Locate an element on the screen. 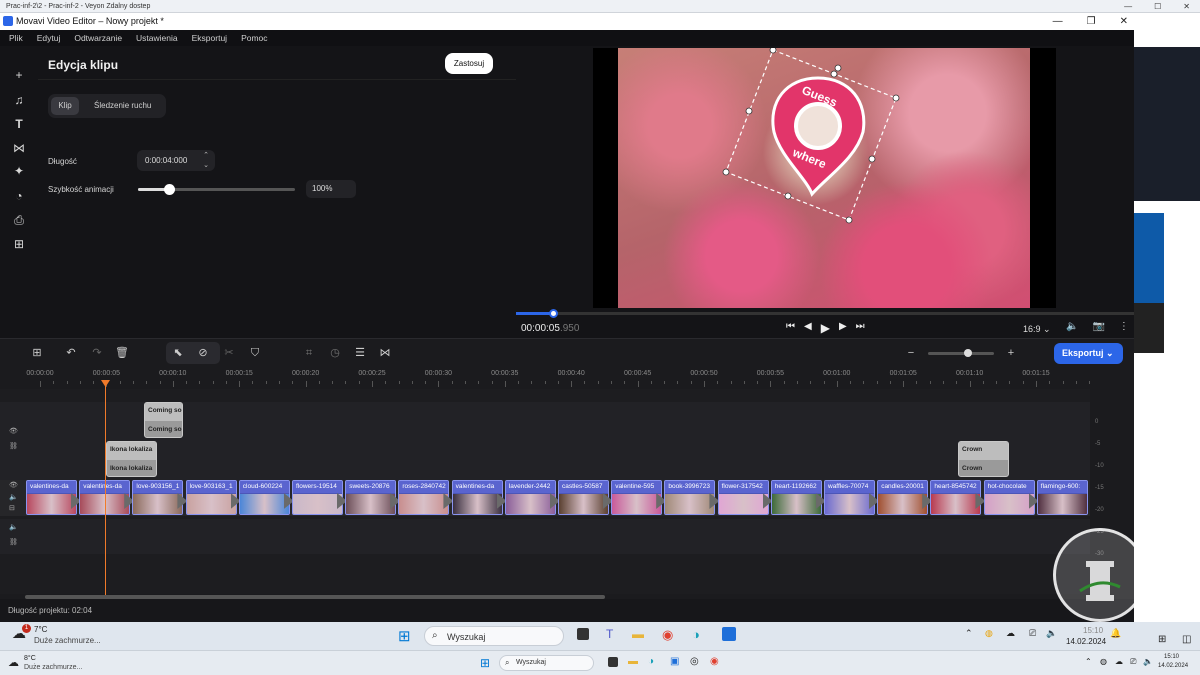 The width and height of the screenshot is (1200, 675). tray-app-icon: ◍ is located at coordinates (989, 633).